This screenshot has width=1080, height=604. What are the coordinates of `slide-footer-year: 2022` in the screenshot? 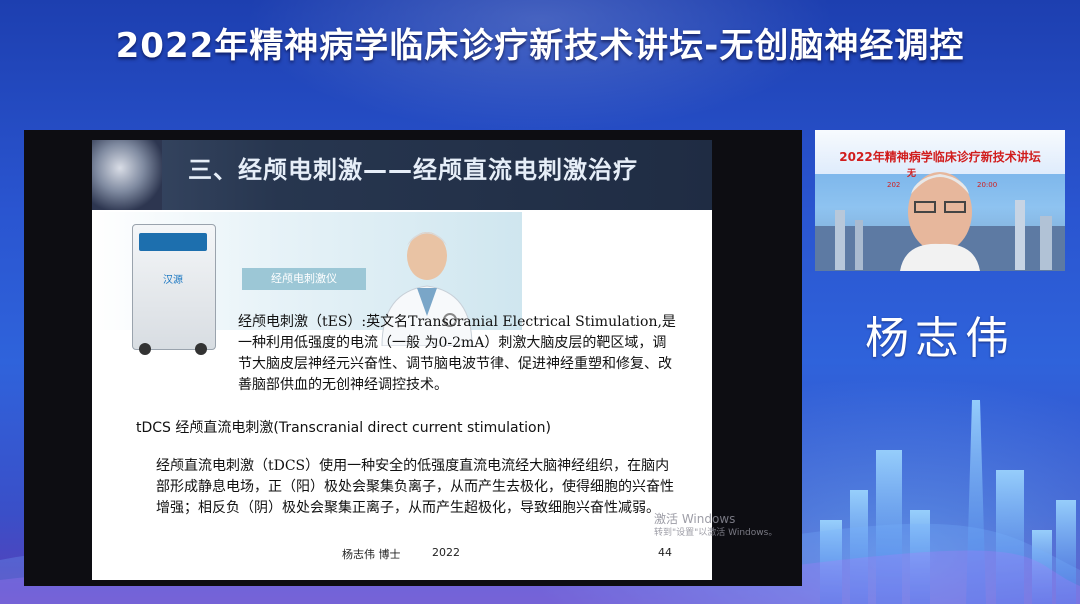 It's located at (446, 552).